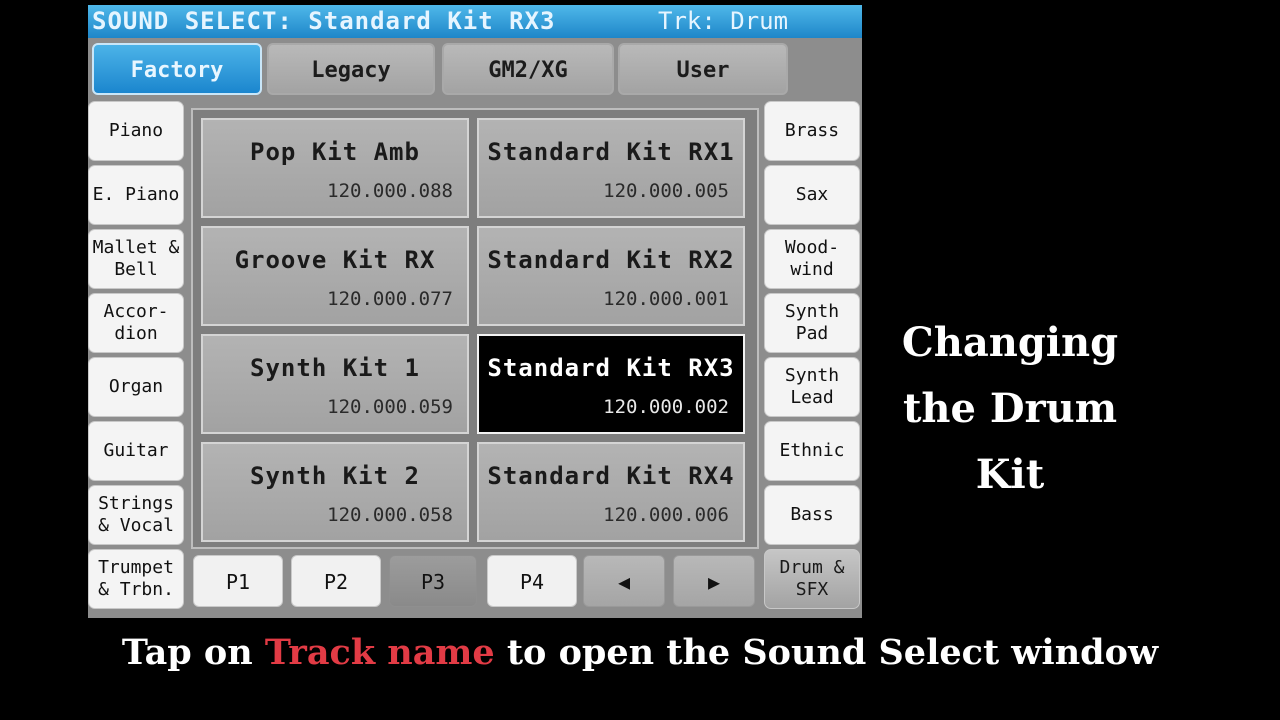  Describe the element at coordinates (611, 476) in the screenshot. I see `sound-name: Standard Kit RX4` at that location.